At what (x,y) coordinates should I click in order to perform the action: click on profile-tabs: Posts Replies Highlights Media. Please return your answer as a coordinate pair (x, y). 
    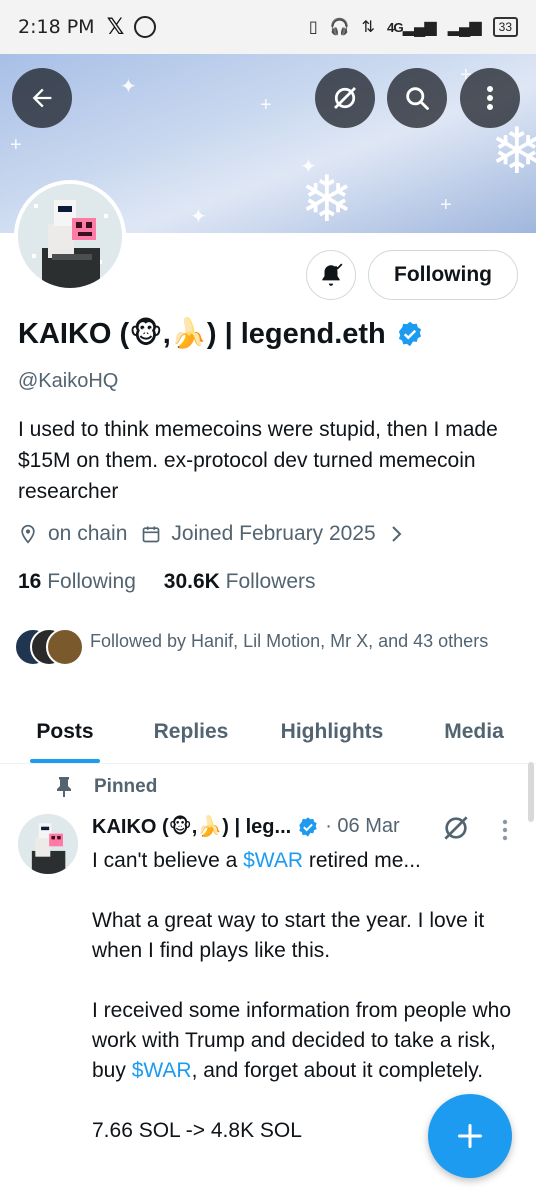
    Looking at the image, I should click on (268, 734).